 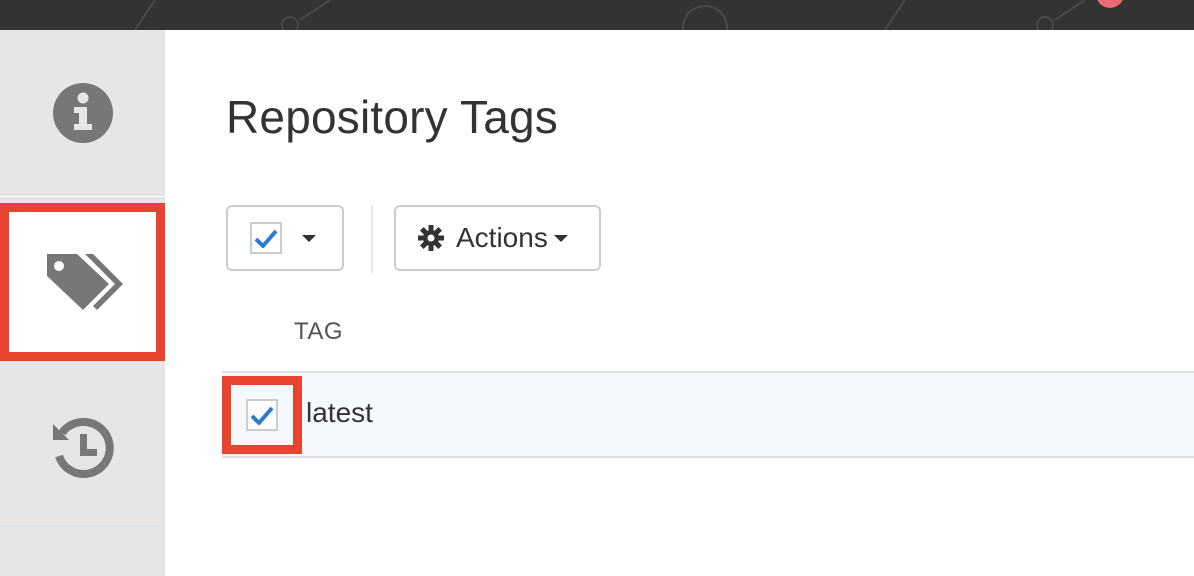 I want to click on sidebar-item-history, so click(x=82, y=448).